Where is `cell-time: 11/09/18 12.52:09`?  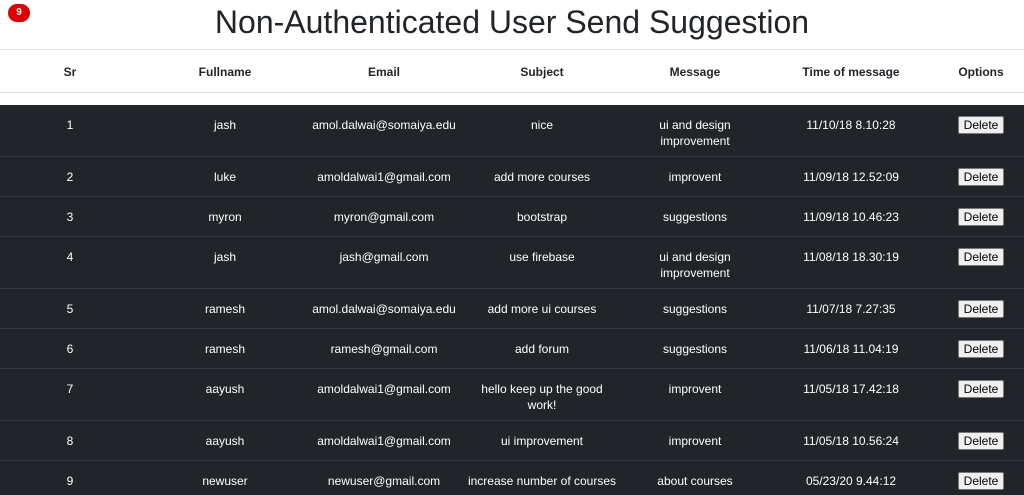 cell-time: 11/09/18 12.52:09 is located at coordinates (851, 177).